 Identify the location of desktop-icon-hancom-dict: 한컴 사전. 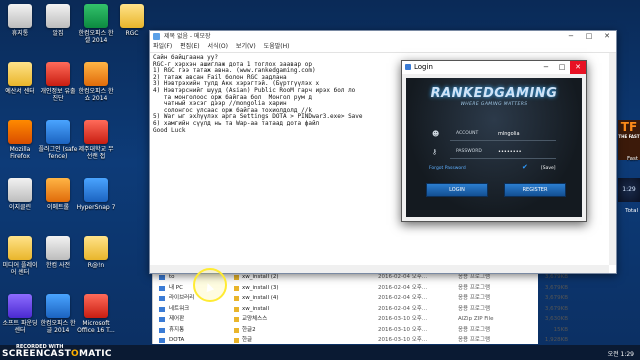
(58, 252).